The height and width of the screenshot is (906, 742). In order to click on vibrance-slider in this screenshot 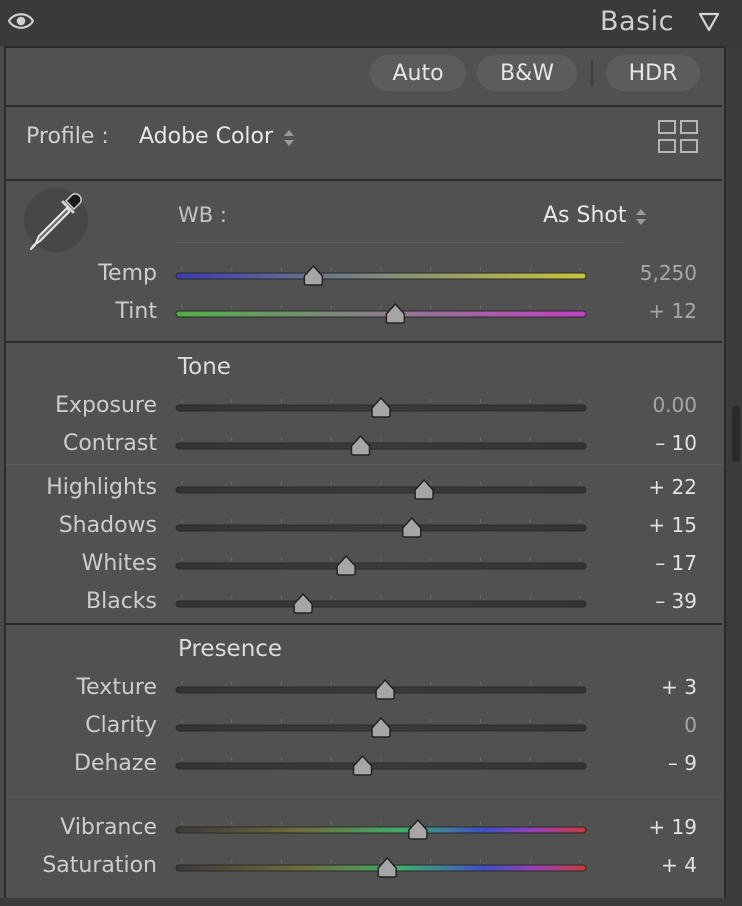, I will do `click(381, 830)`.